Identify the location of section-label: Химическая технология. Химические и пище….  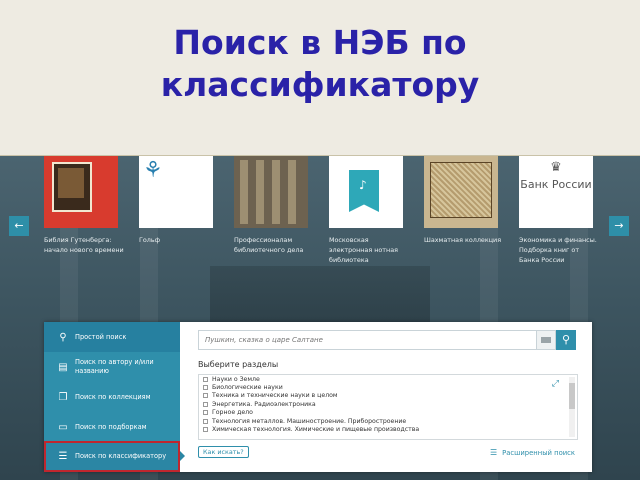
(316, 430).